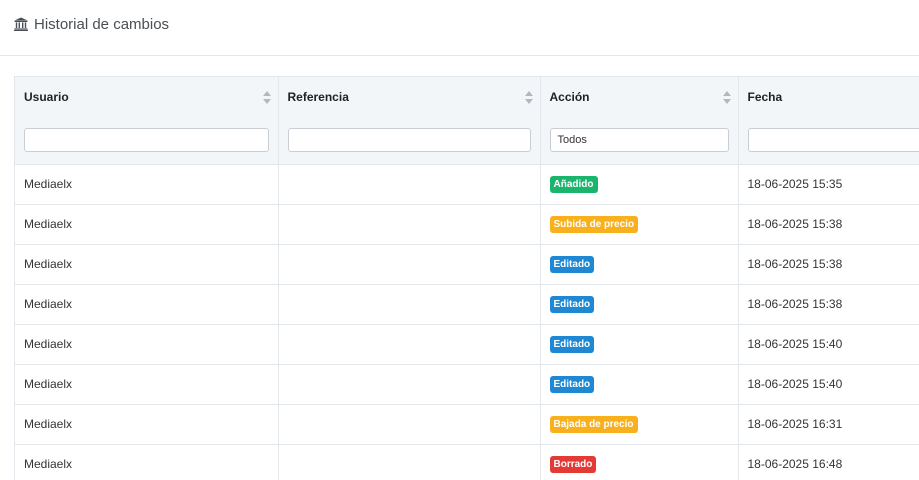 The image size is (919, 480). What do you see at coordinates (828, 97) in the screenshot?
I see `column-header-date: Fecha` at bounding box center [828, 97].